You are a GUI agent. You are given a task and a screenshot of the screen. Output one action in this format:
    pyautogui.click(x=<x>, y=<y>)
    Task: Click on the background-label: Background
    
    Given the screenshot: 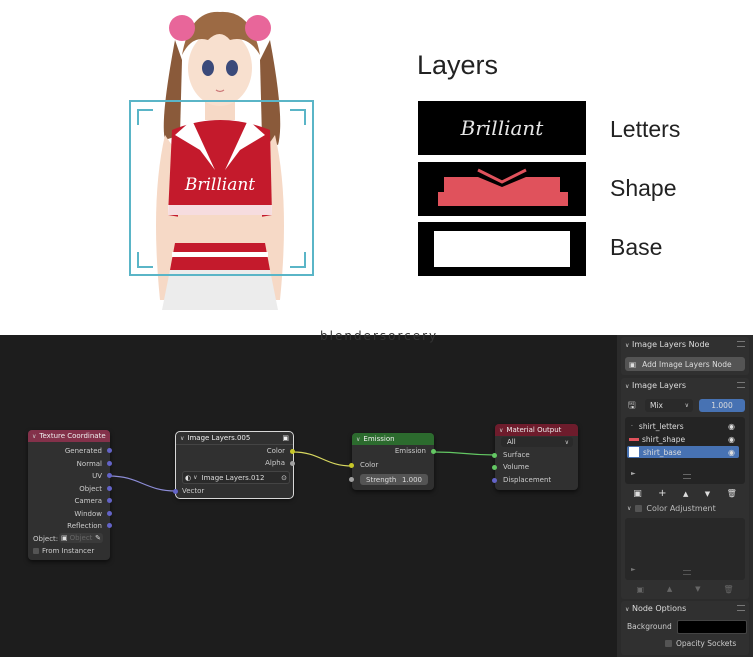 What is the action you would take?
    pyautogui.click(x=649, y=626)
    